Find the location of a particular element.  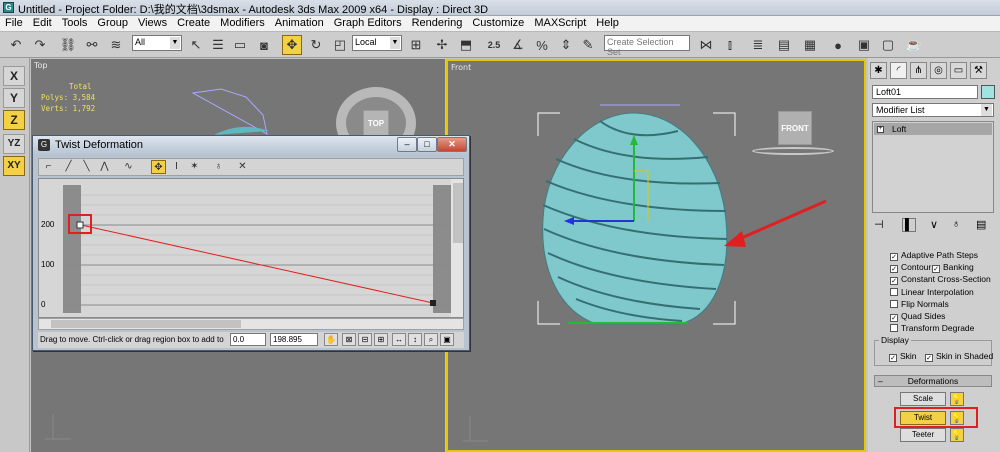

checkbox-transform-degrade: Transform Degrade is located at coordinates (932, 329).